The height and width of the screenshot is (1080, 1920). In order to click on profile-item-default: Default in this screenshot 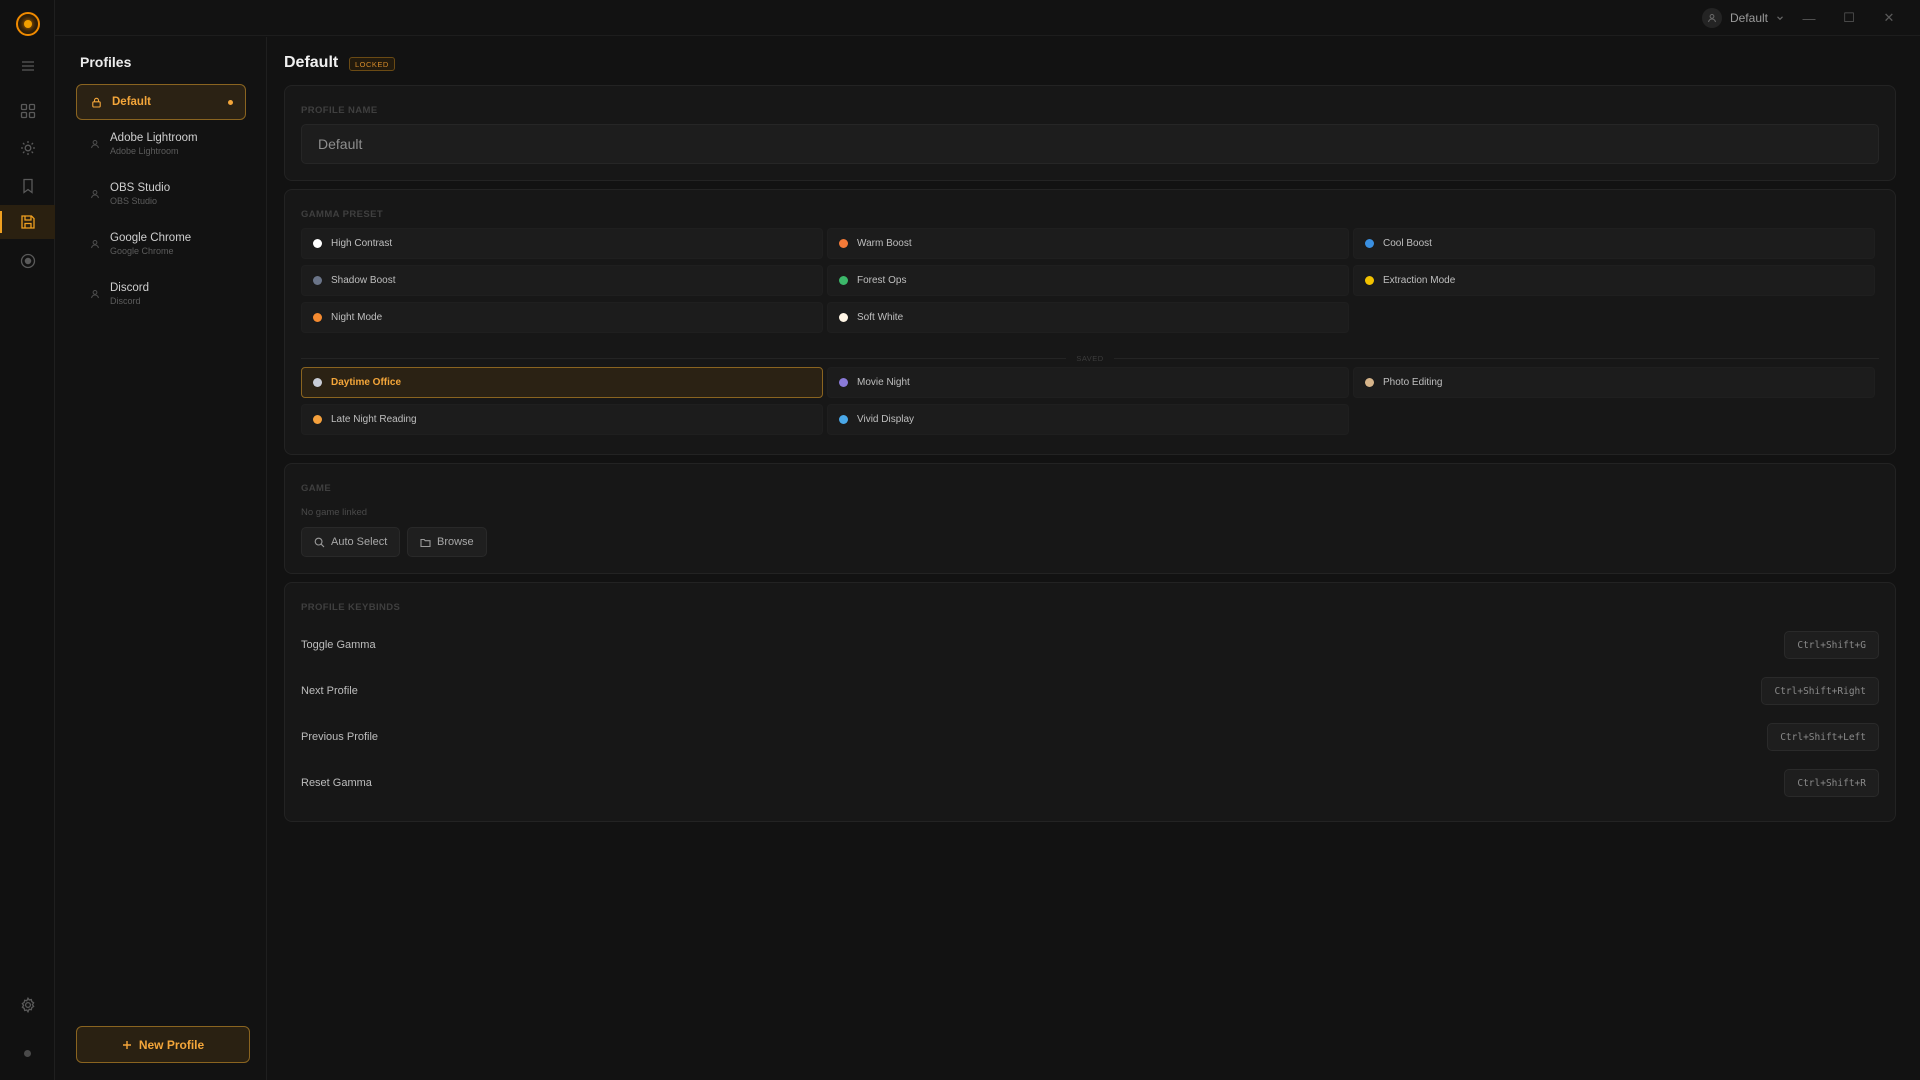, I will do `click(161, 102)`.